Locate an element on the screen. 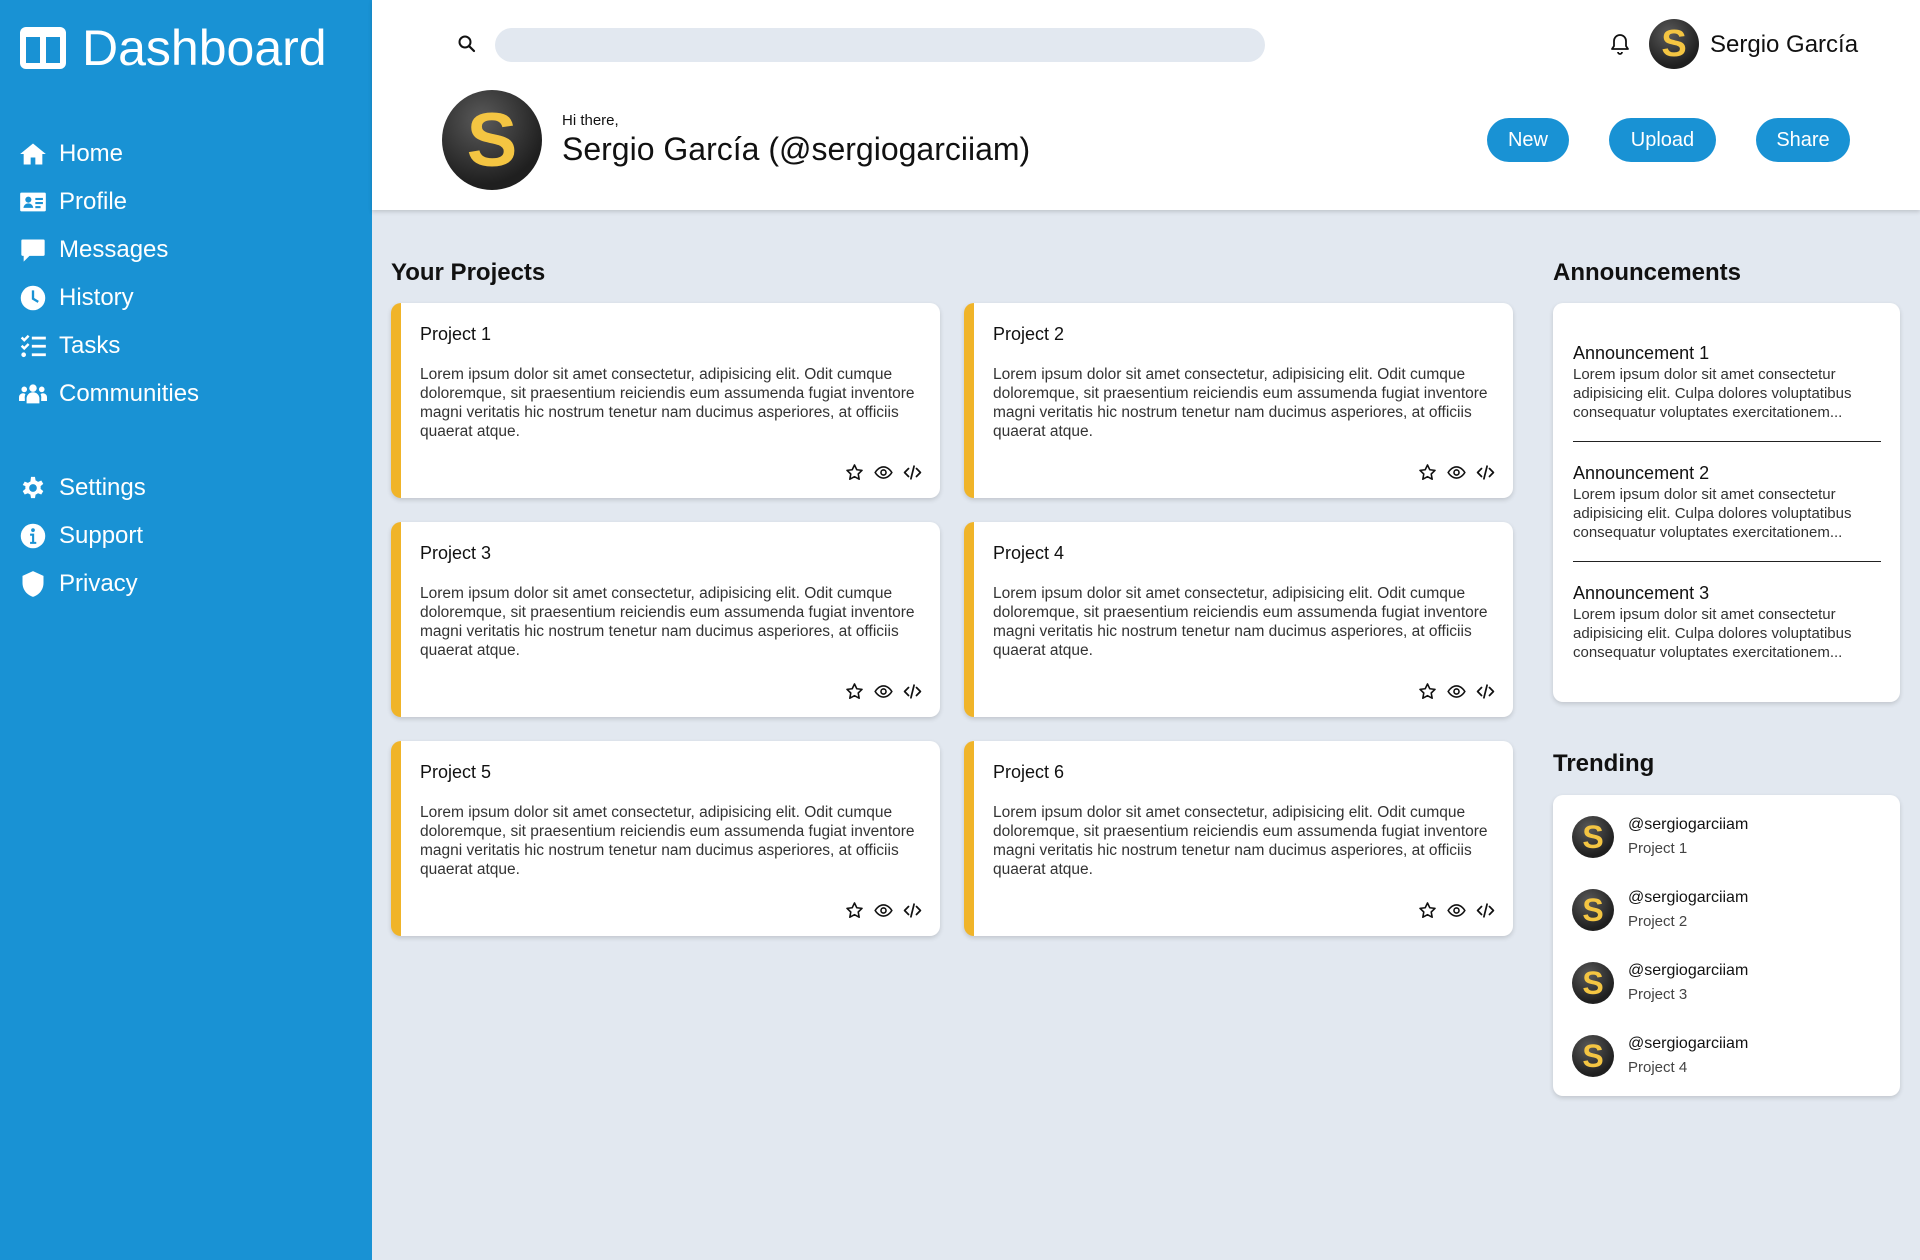 The image size is (1920, 1260). trending-project: Project 4 is located at coordinates (1658, 1067).